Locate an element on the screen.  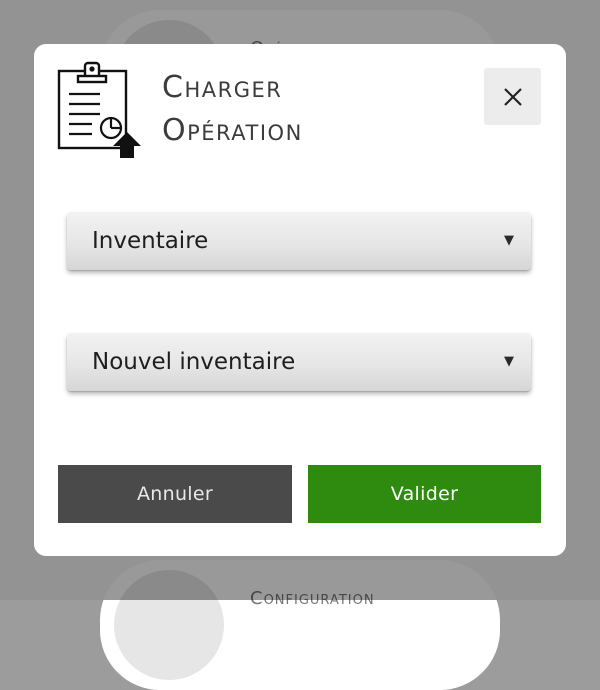
close-icon is located at coordinates (512, 96).